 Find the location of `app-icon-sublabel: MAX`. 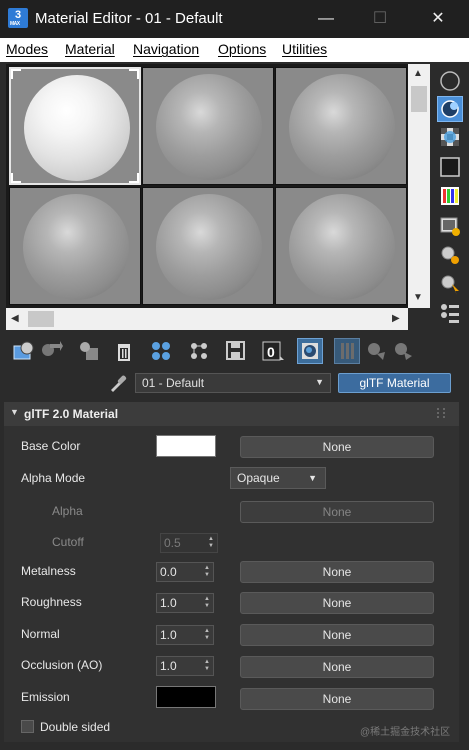

app-icon-sublabel: MAX is located at coordinates (15, 24).